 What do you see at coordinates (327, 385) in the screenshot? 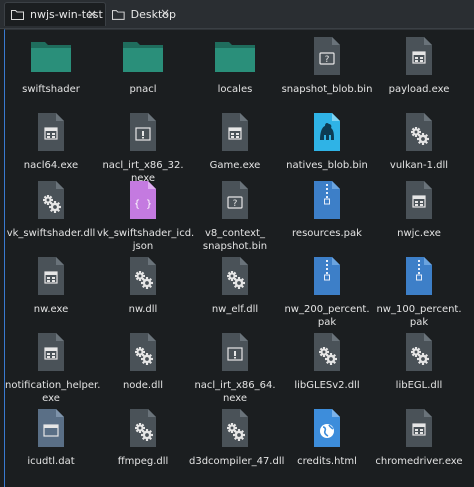
I see `file-name-label: libGLESv2.dll` at bounding box center [327, 385].